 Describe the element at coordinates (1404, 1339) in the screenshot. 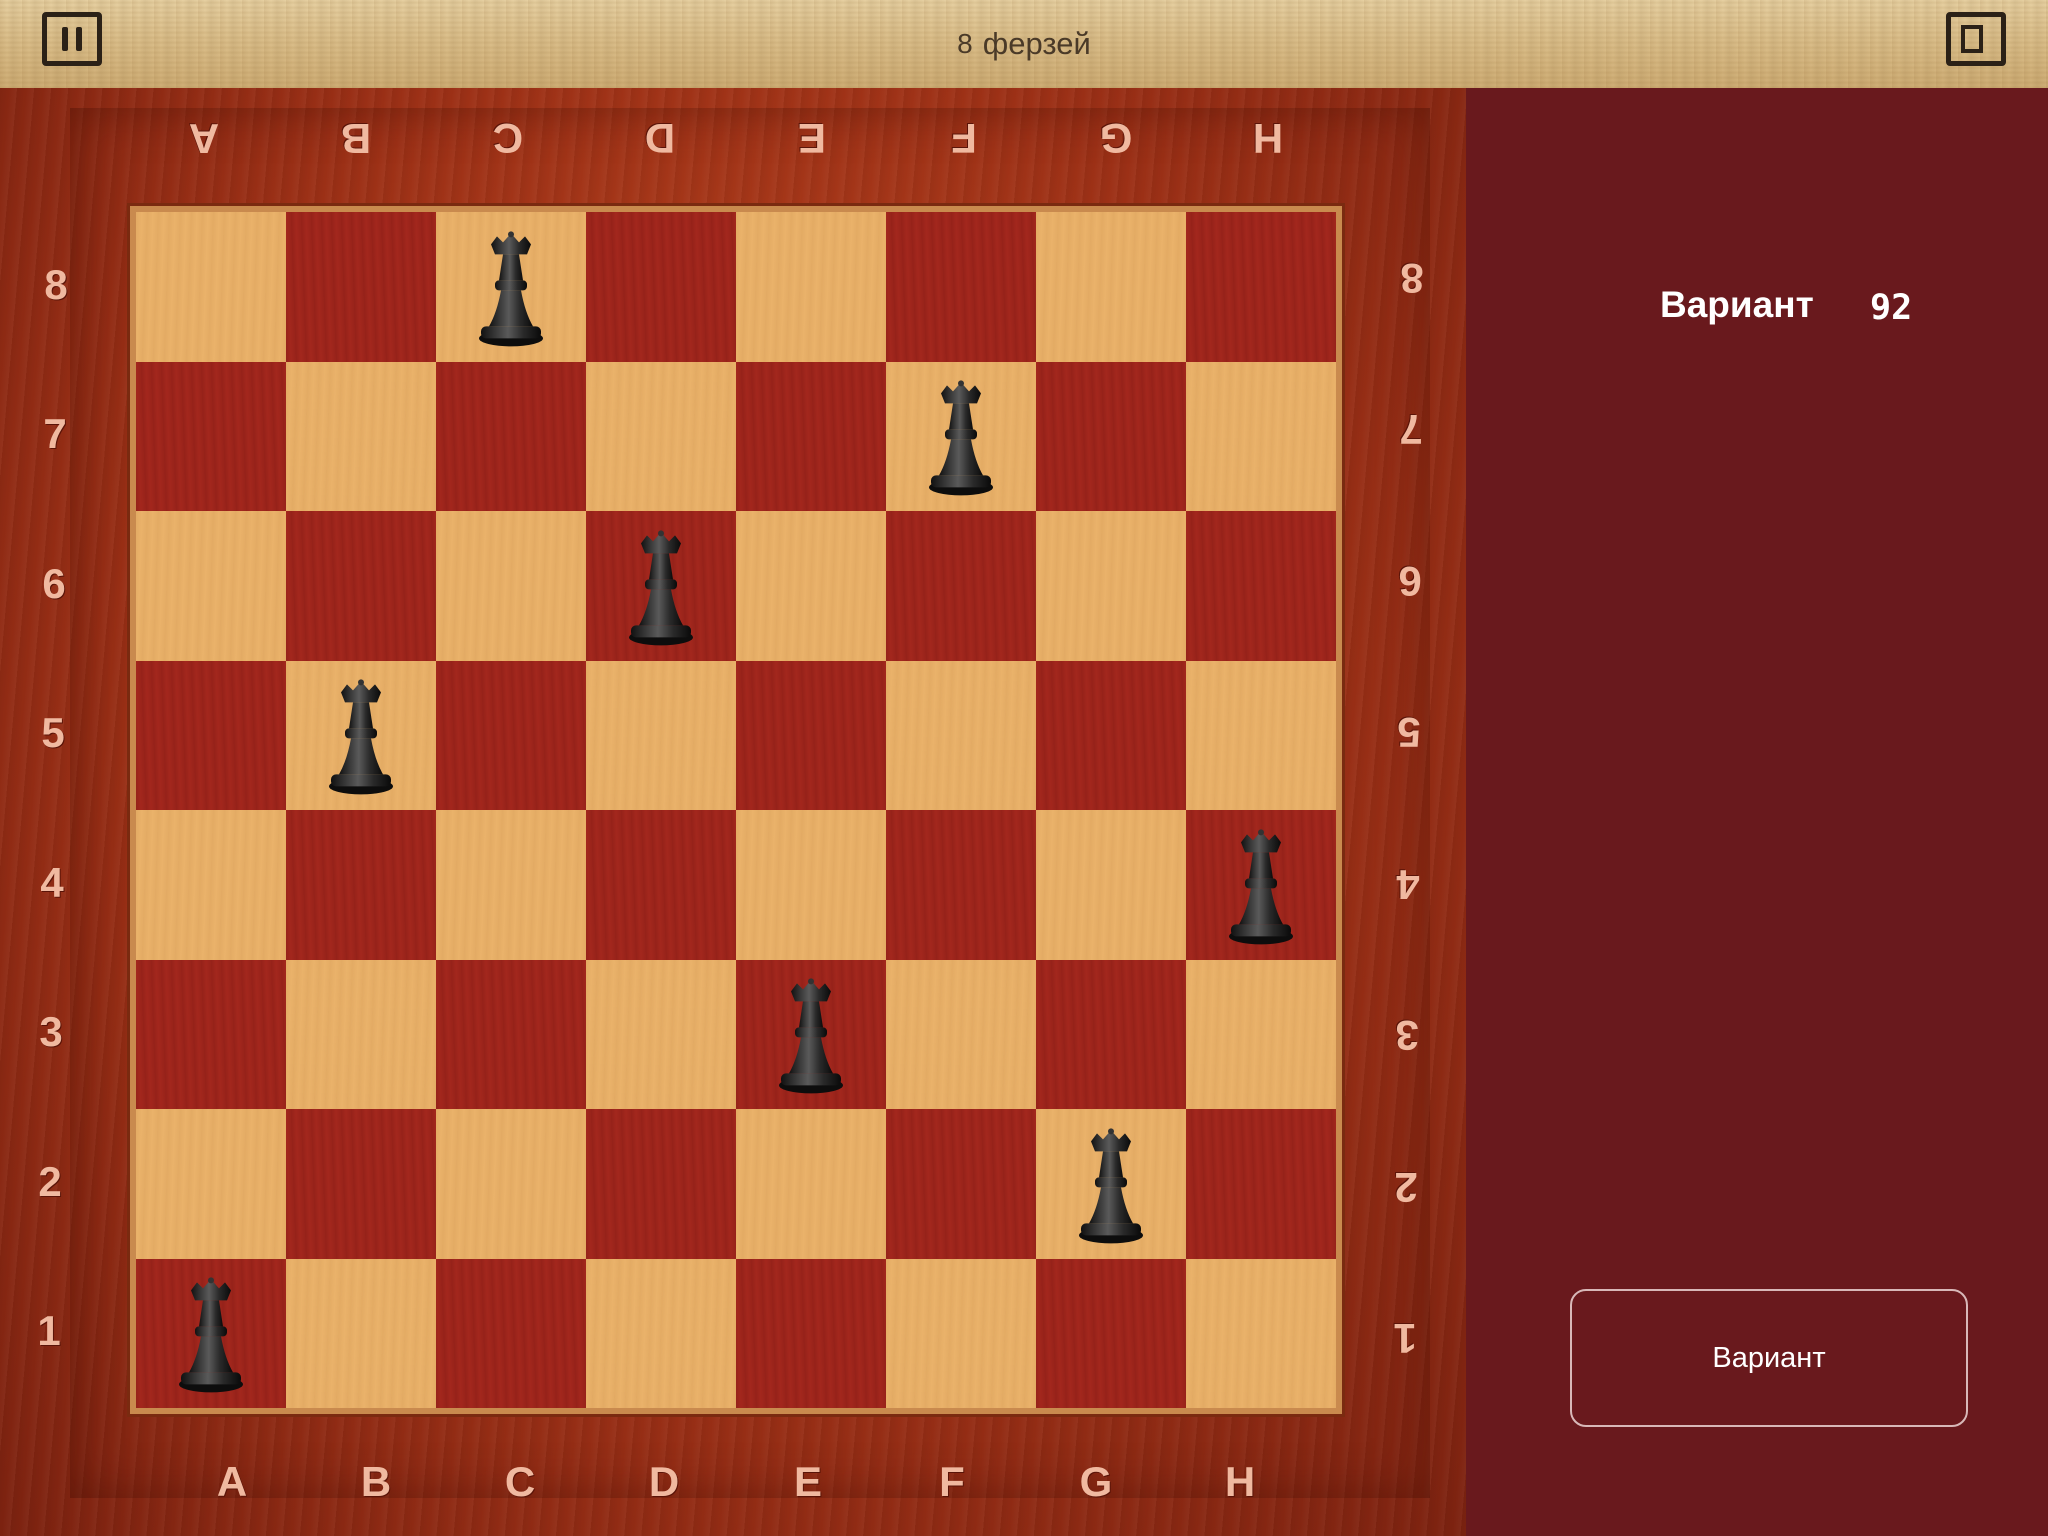

I see `rank-label-right: 1` at that location.